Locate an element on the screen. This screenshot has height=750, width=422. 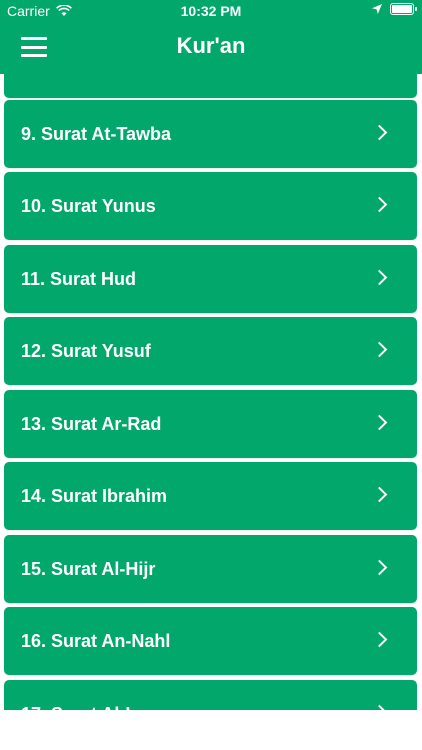
list-item-label: 15. Surat Al-Hijr is located at coordinates (88, 569).